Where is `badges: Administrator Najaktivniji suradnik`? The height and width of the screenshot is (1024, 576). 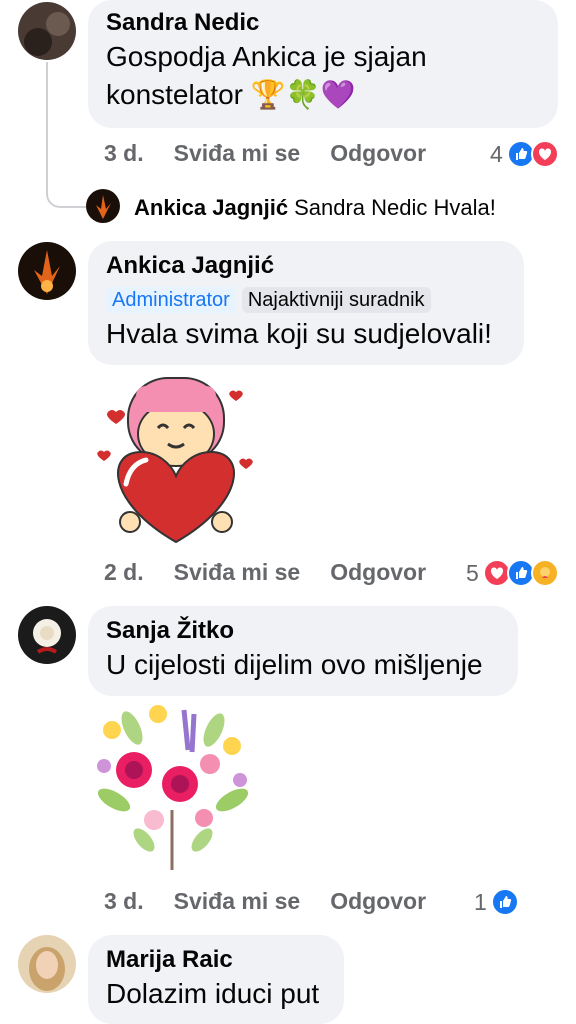 badges: Administrator Najaktivniji suradnik is located at coordinates (306, 300).